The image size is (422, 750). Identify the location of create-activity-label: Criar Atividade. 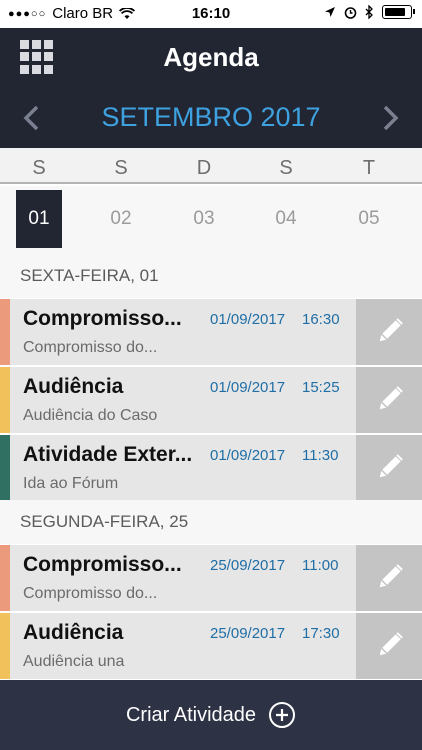
(191, 714).